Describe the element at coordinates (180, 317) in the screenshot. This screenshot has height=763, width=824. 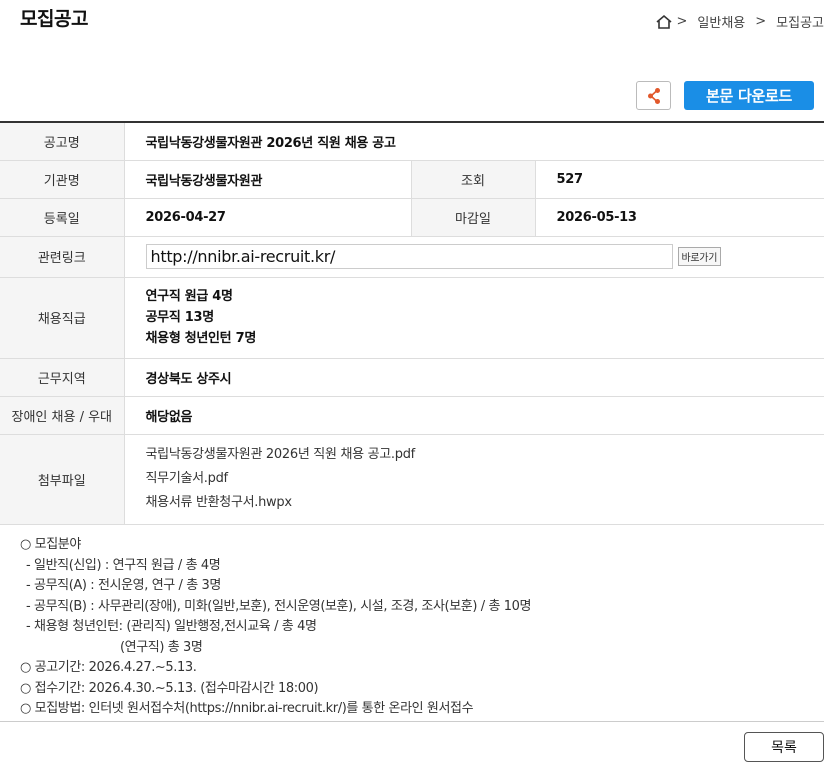
I see `position-item: 공무직 13명` at that location.